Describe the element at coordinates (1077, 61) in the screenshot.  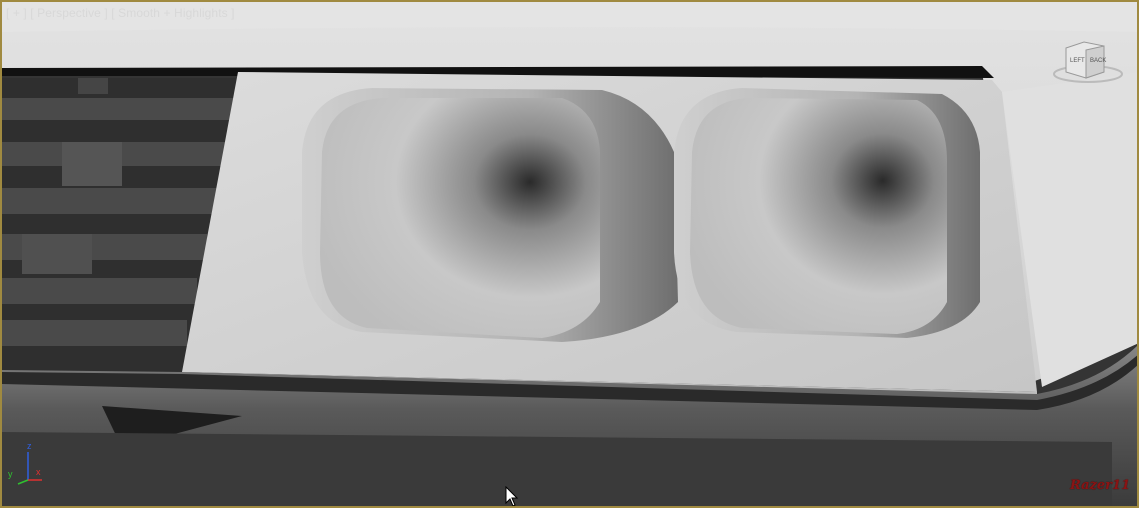
I see `viewcube-left-face: LEFT` at that location.